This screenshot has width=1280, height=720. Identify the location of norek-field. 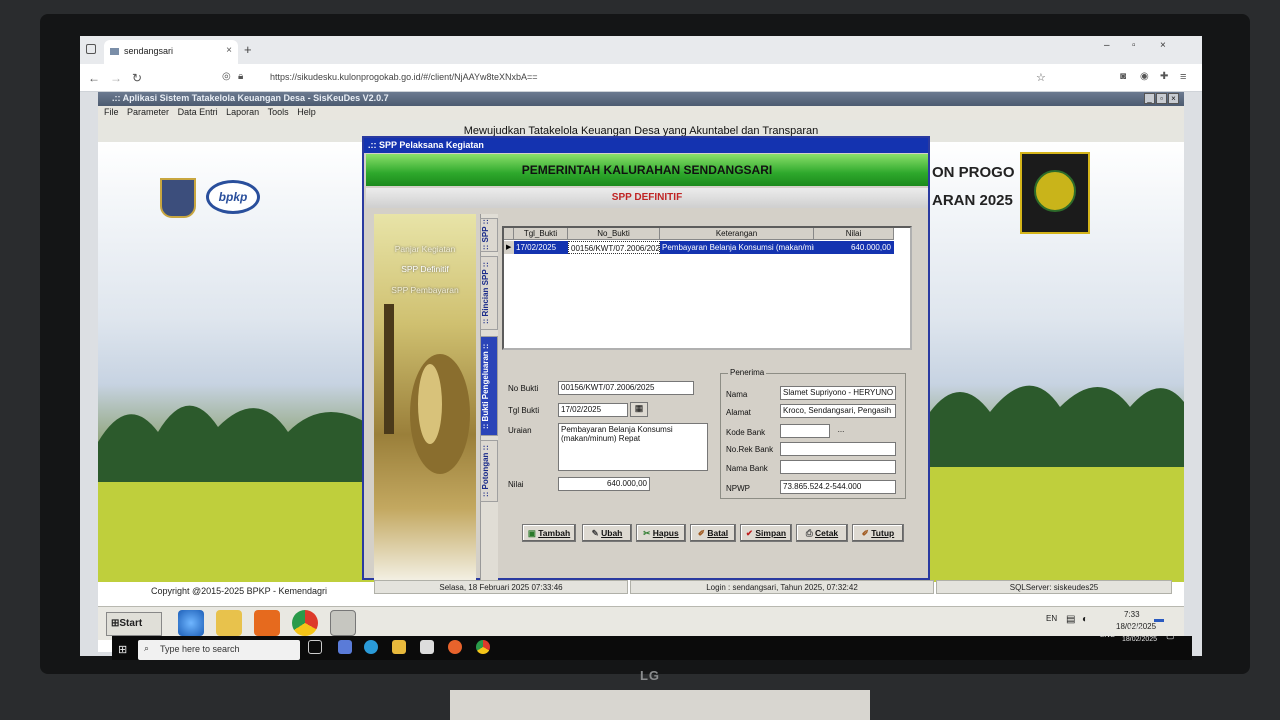
(838, 449).